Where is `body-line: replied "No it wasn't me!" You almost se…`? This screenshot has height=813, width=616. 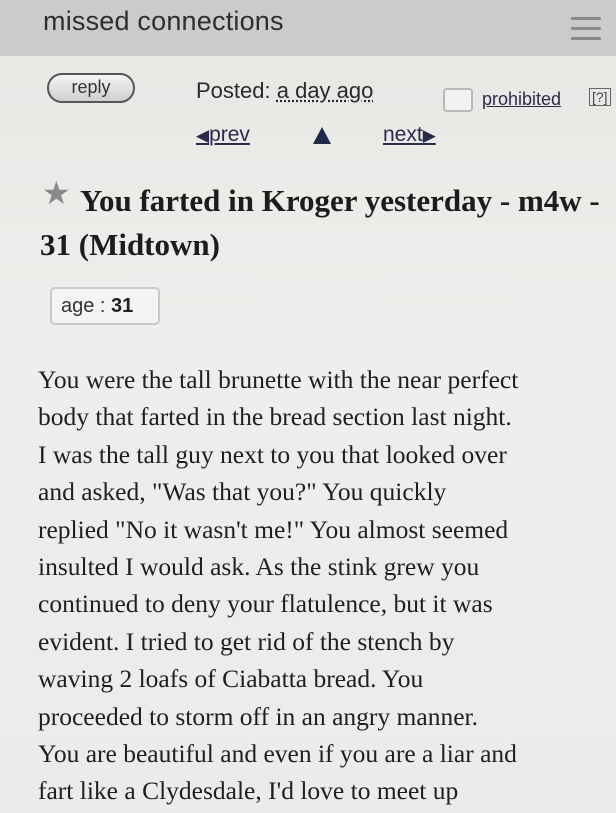
body-line: replied "No it wasn't me!" You almost se… is located at coordinates (273, 529).